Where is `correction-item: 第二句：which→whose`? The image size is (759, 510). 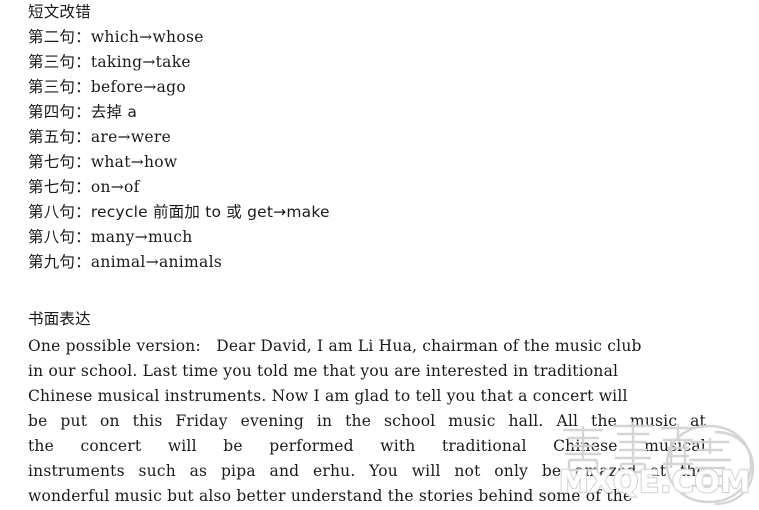
correction-item: 第二句：which→whose is located at coordinates (368, 37).